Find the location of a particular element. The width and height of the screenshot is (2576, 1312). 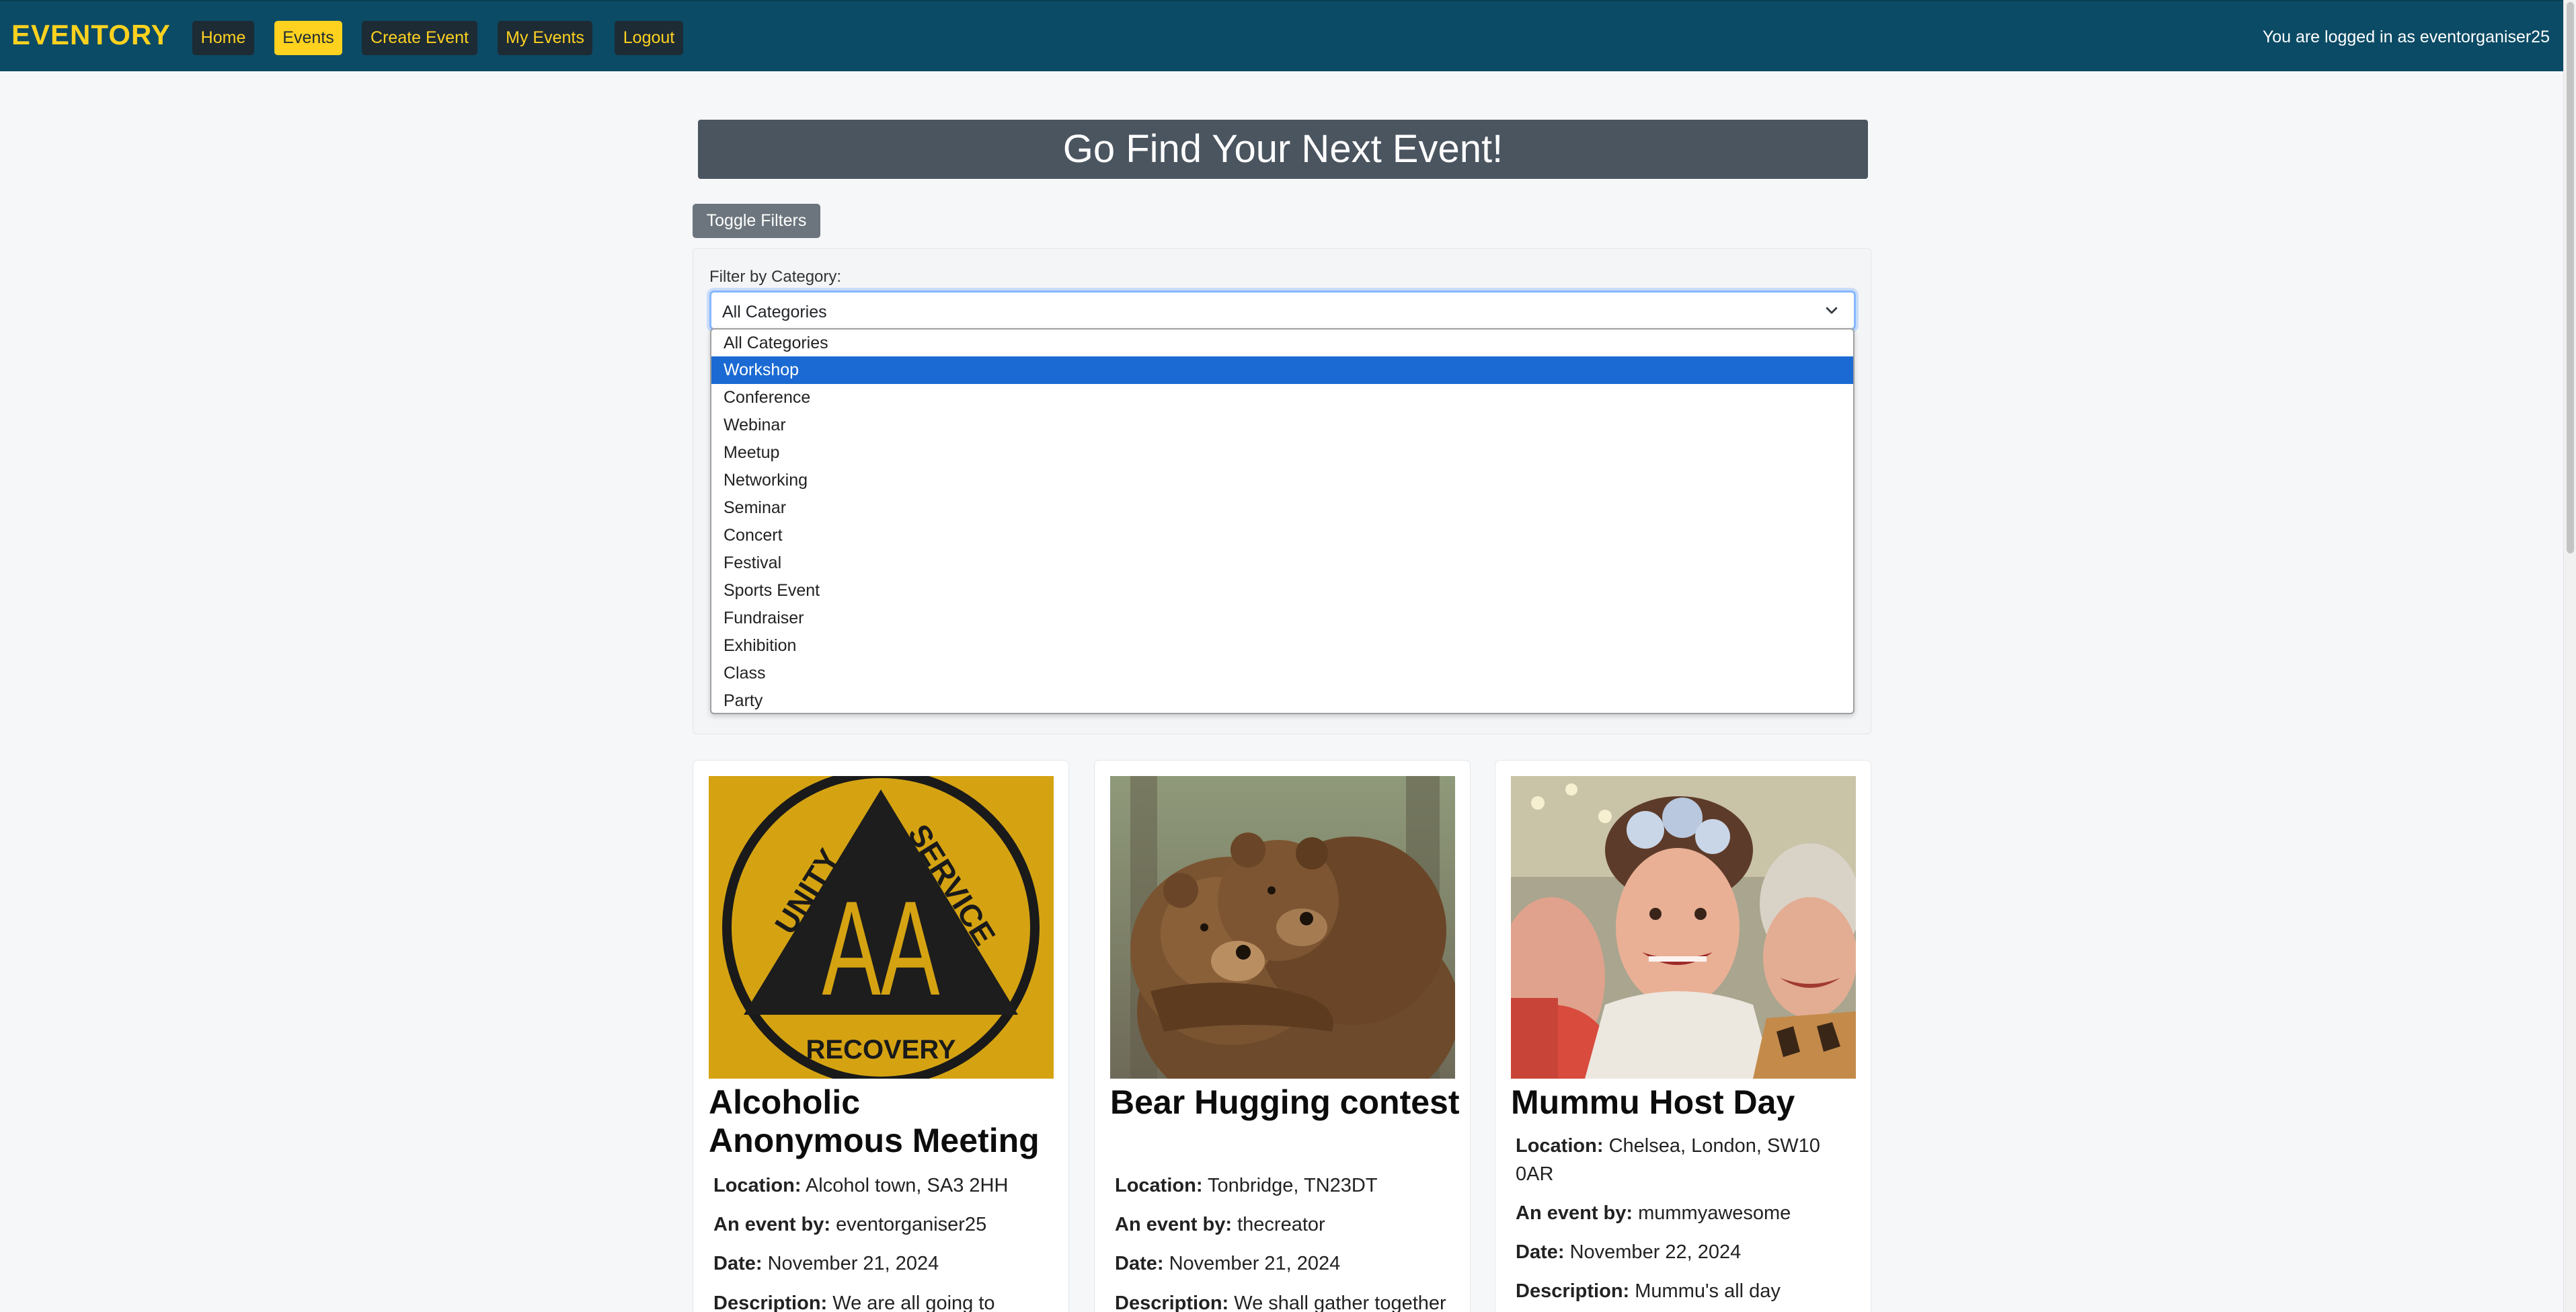

event-image-bears is located at coordinates (1283, 927).